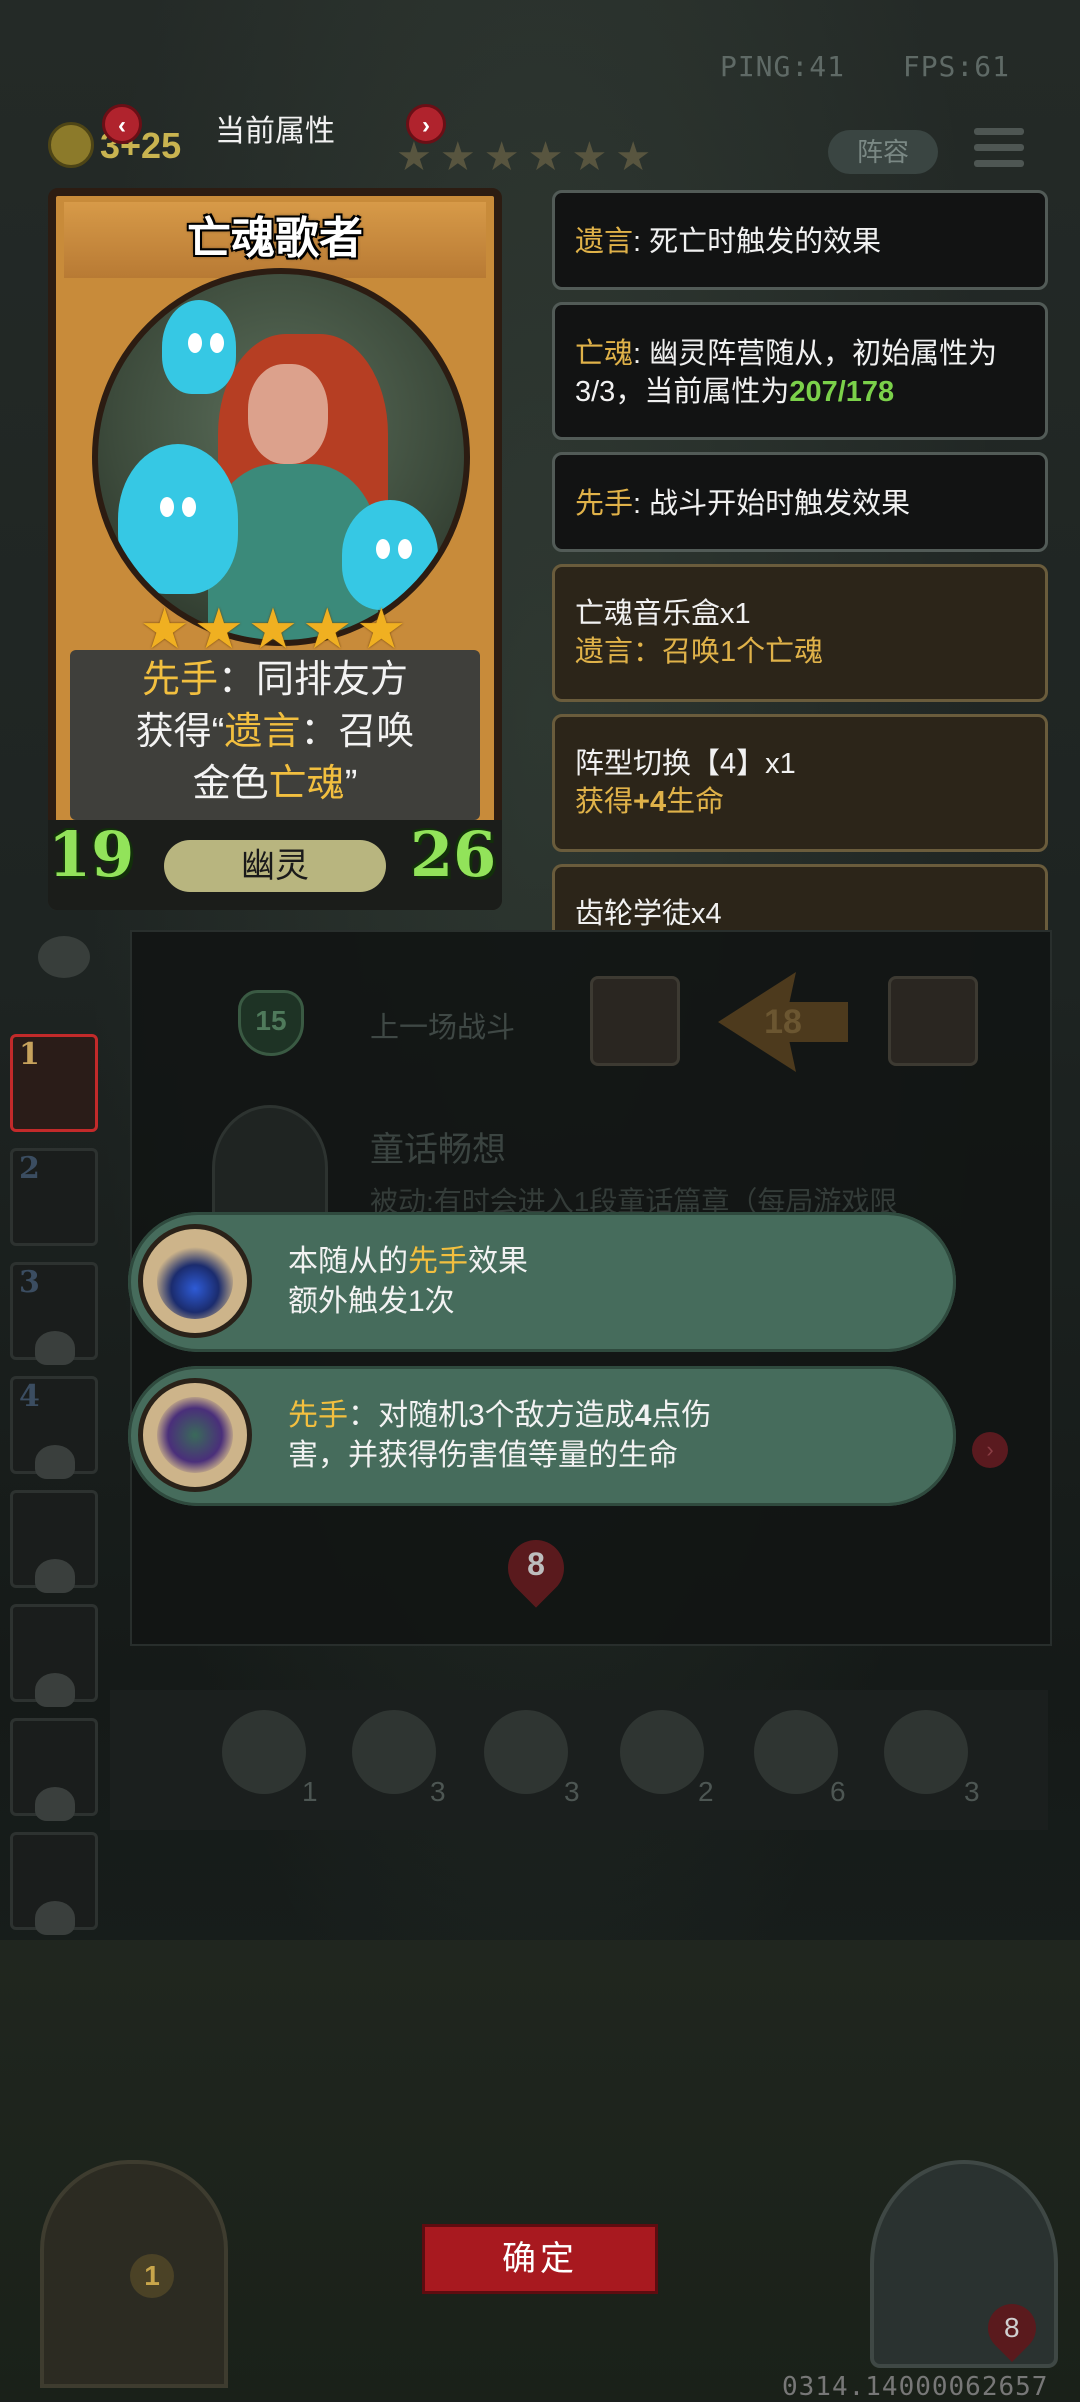 This screenshot has height=2402, width=1080. What do you see at coordinates (635, 1021) in the screenshot?
I see `opponent-portrait` at bounding box center [635, 1021].